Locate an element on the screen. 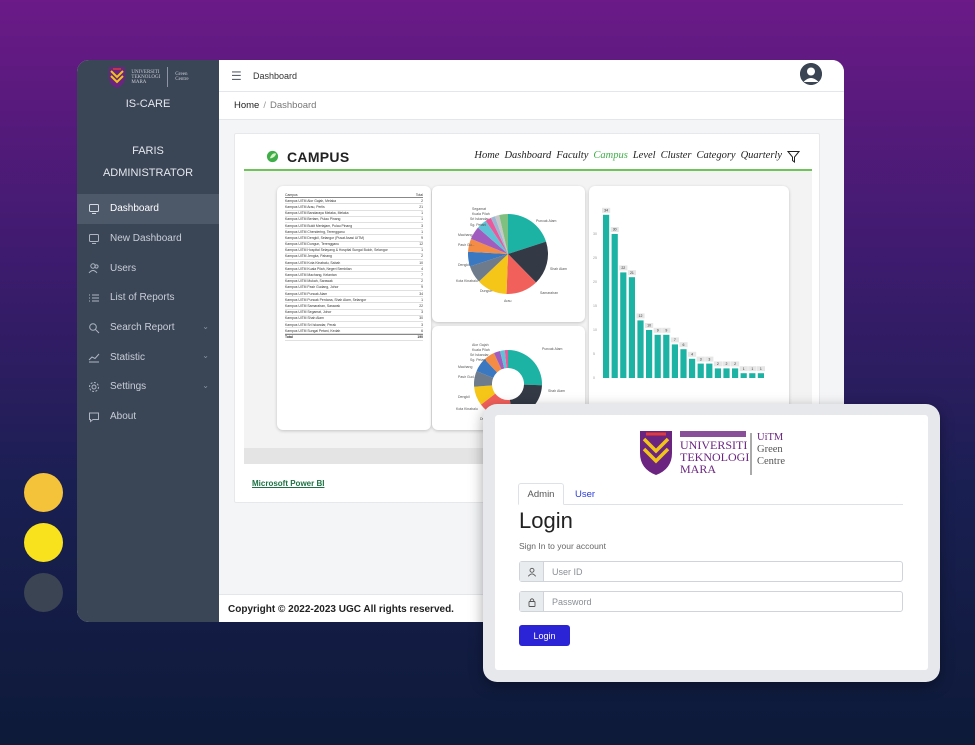 The height and width of the screenshot is (745, 975). table-cell: 4 is located at coordinates (422, 268).